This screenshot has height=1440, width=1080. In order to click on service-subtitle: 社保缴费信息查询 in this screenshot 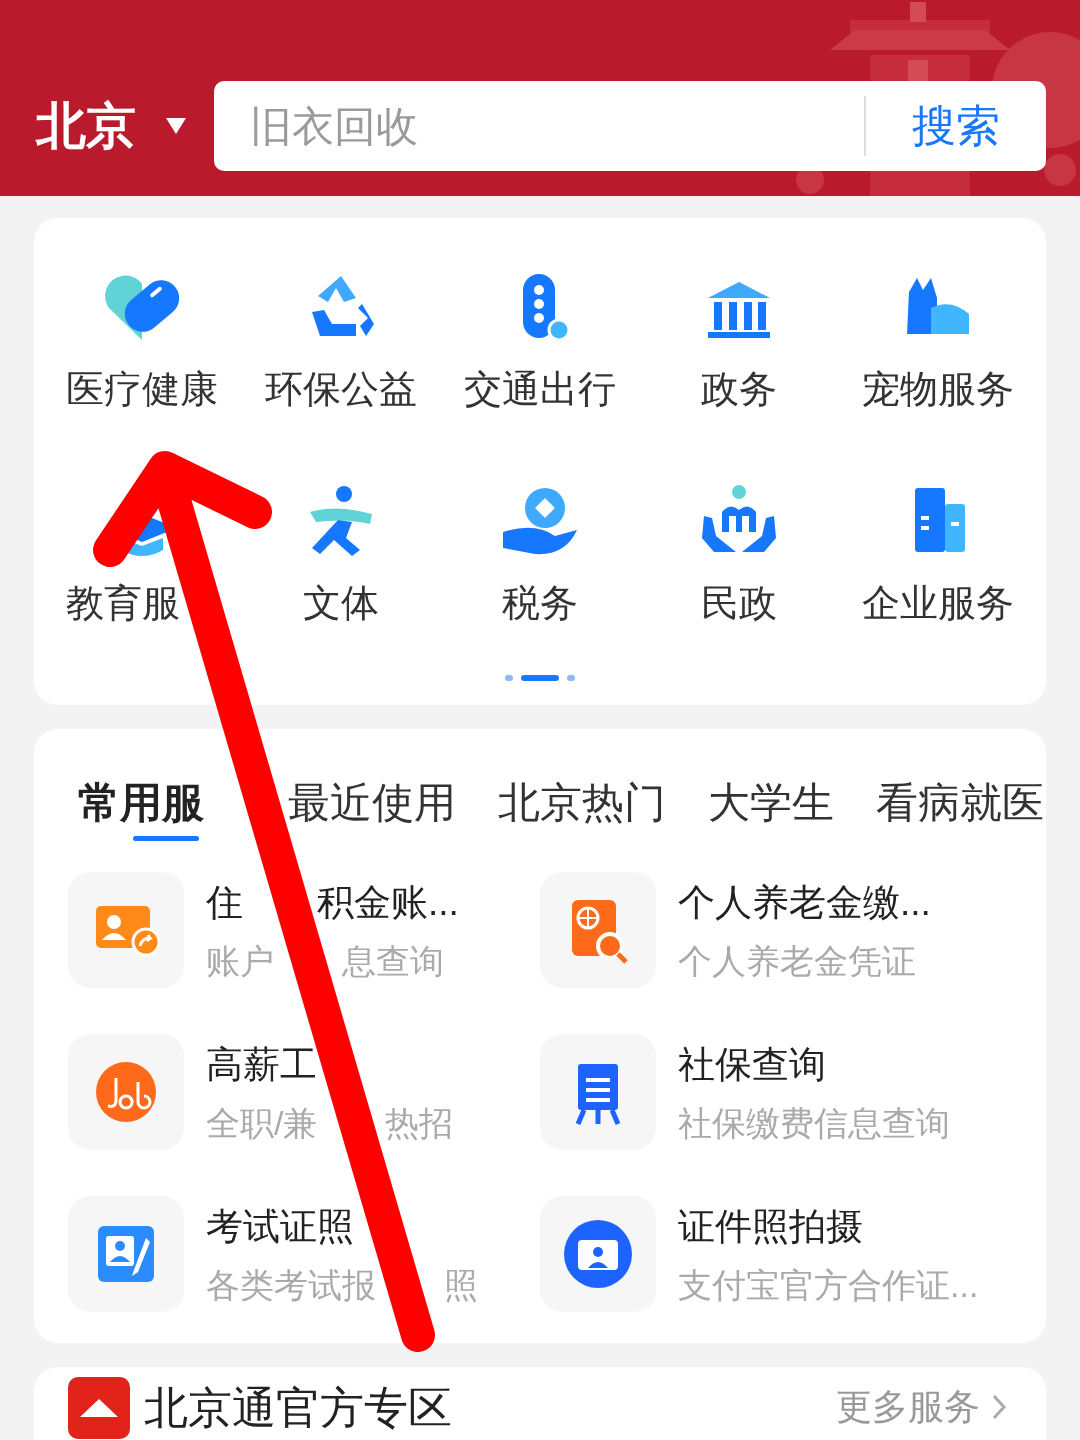, I will do `click(814, 1123)`.